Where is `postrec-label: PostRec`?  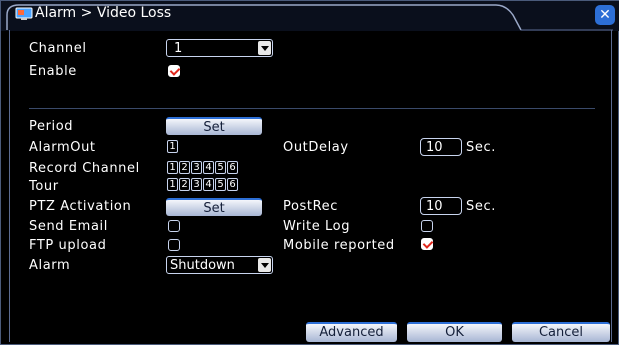
postrec-label: PostRec is located at coordinates (310, 206).